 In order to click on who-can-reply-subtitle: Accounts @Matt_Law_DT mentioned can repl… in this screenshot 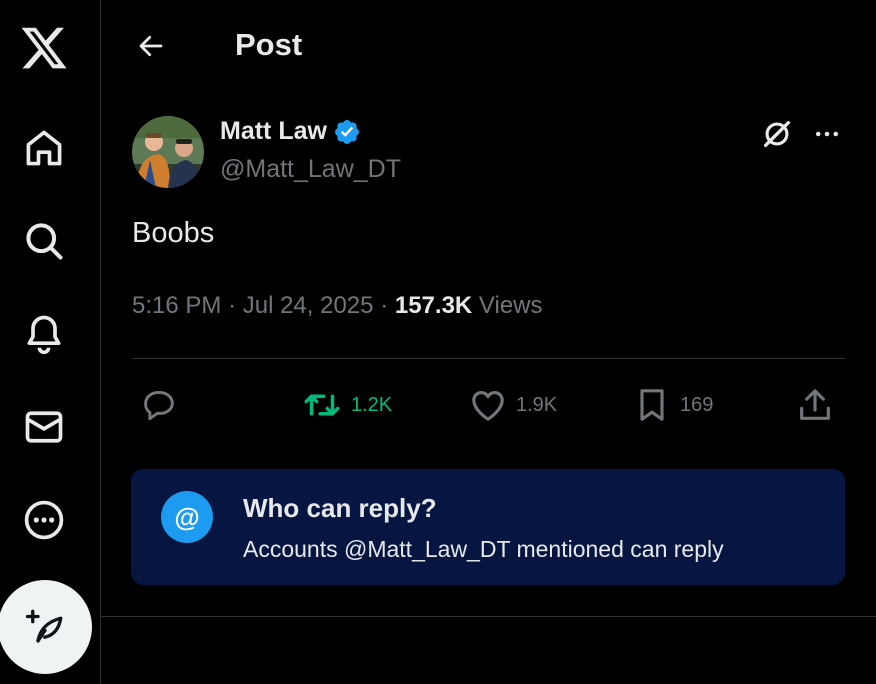, I will do `click(483, 549)`.